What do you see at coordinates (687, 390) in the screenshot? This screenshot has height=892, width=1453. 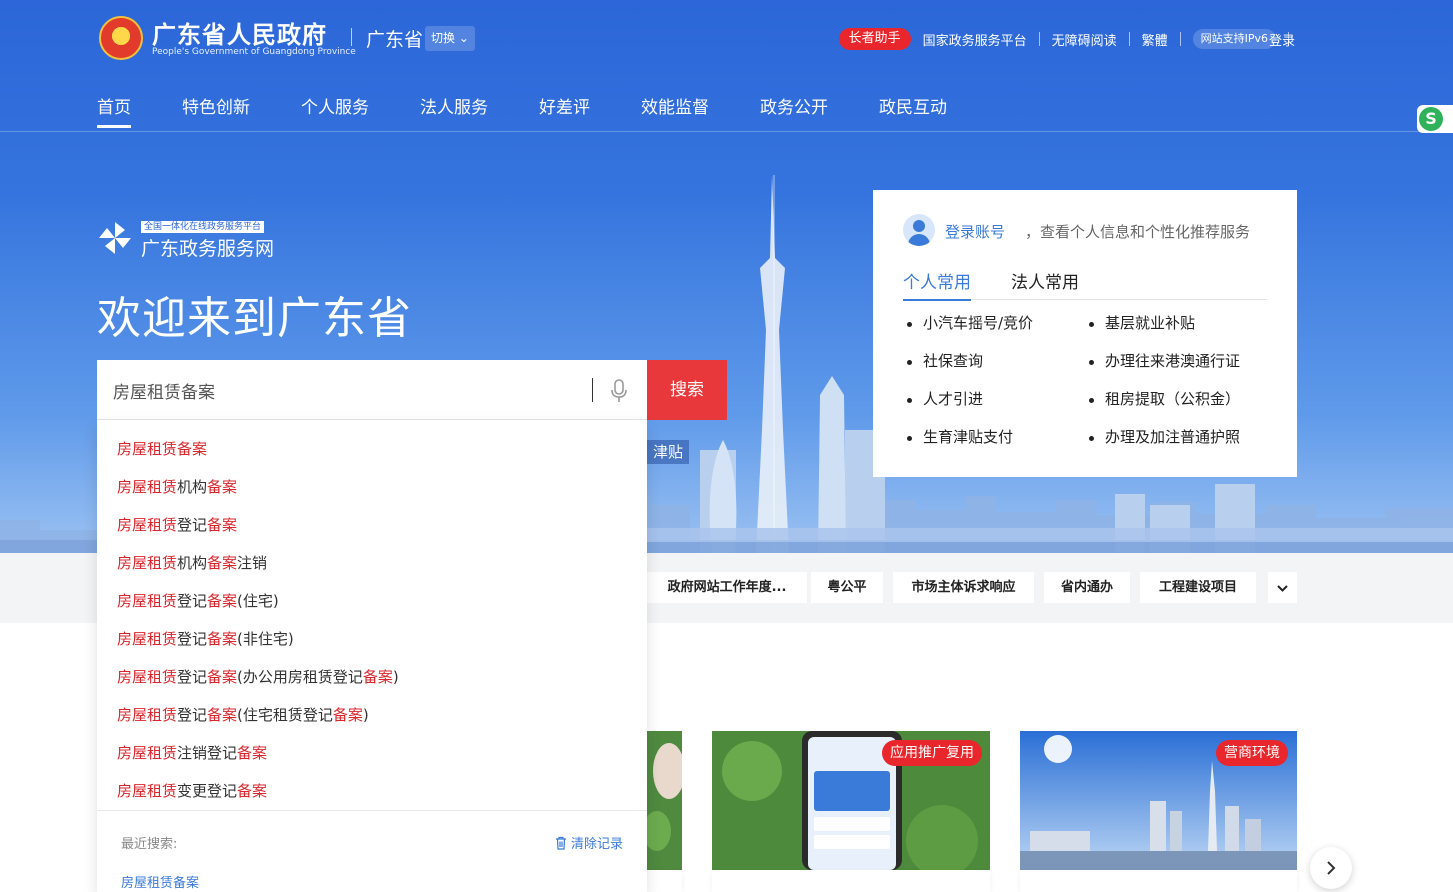 I see `search-button: 搜索` at bounding box center [687, 390].